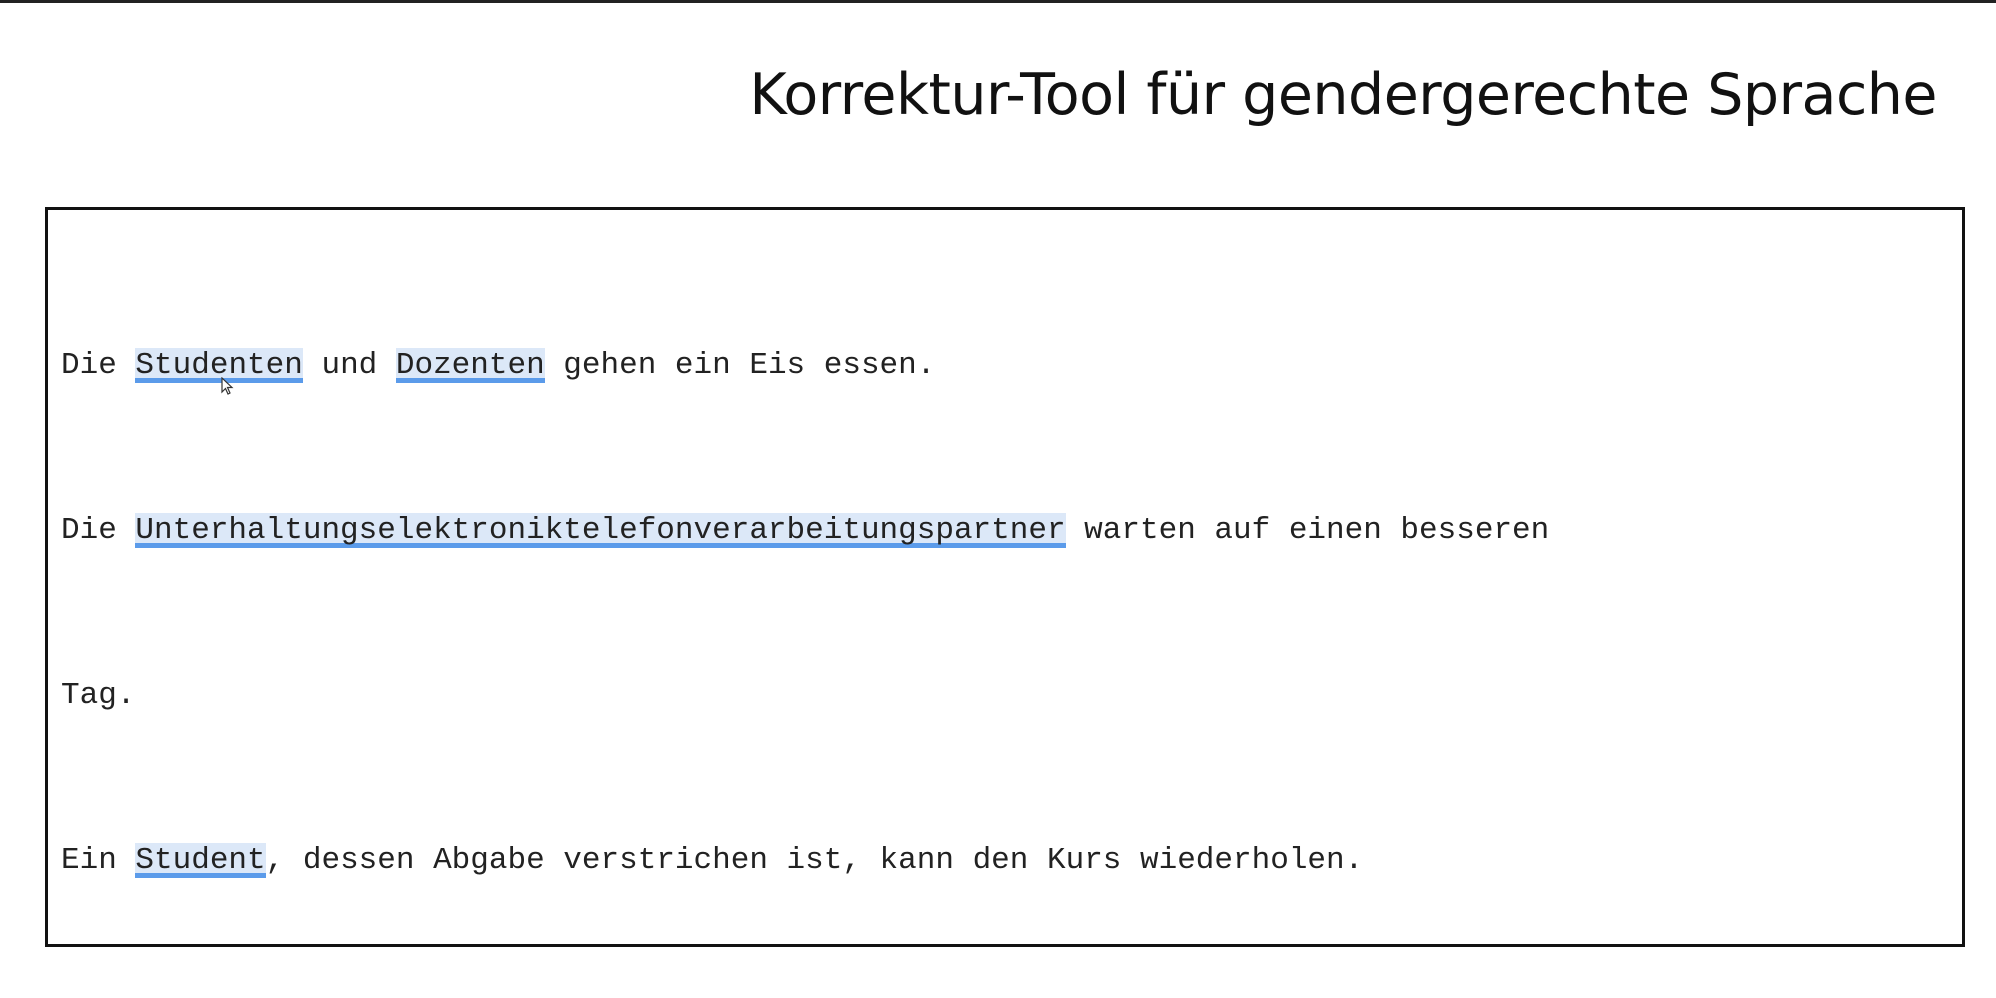  What do you see at coordinates (470, 365) in the screenshot?
I see `flagged-word-dozenten: Dozenten` at bounding box center [470, 365].